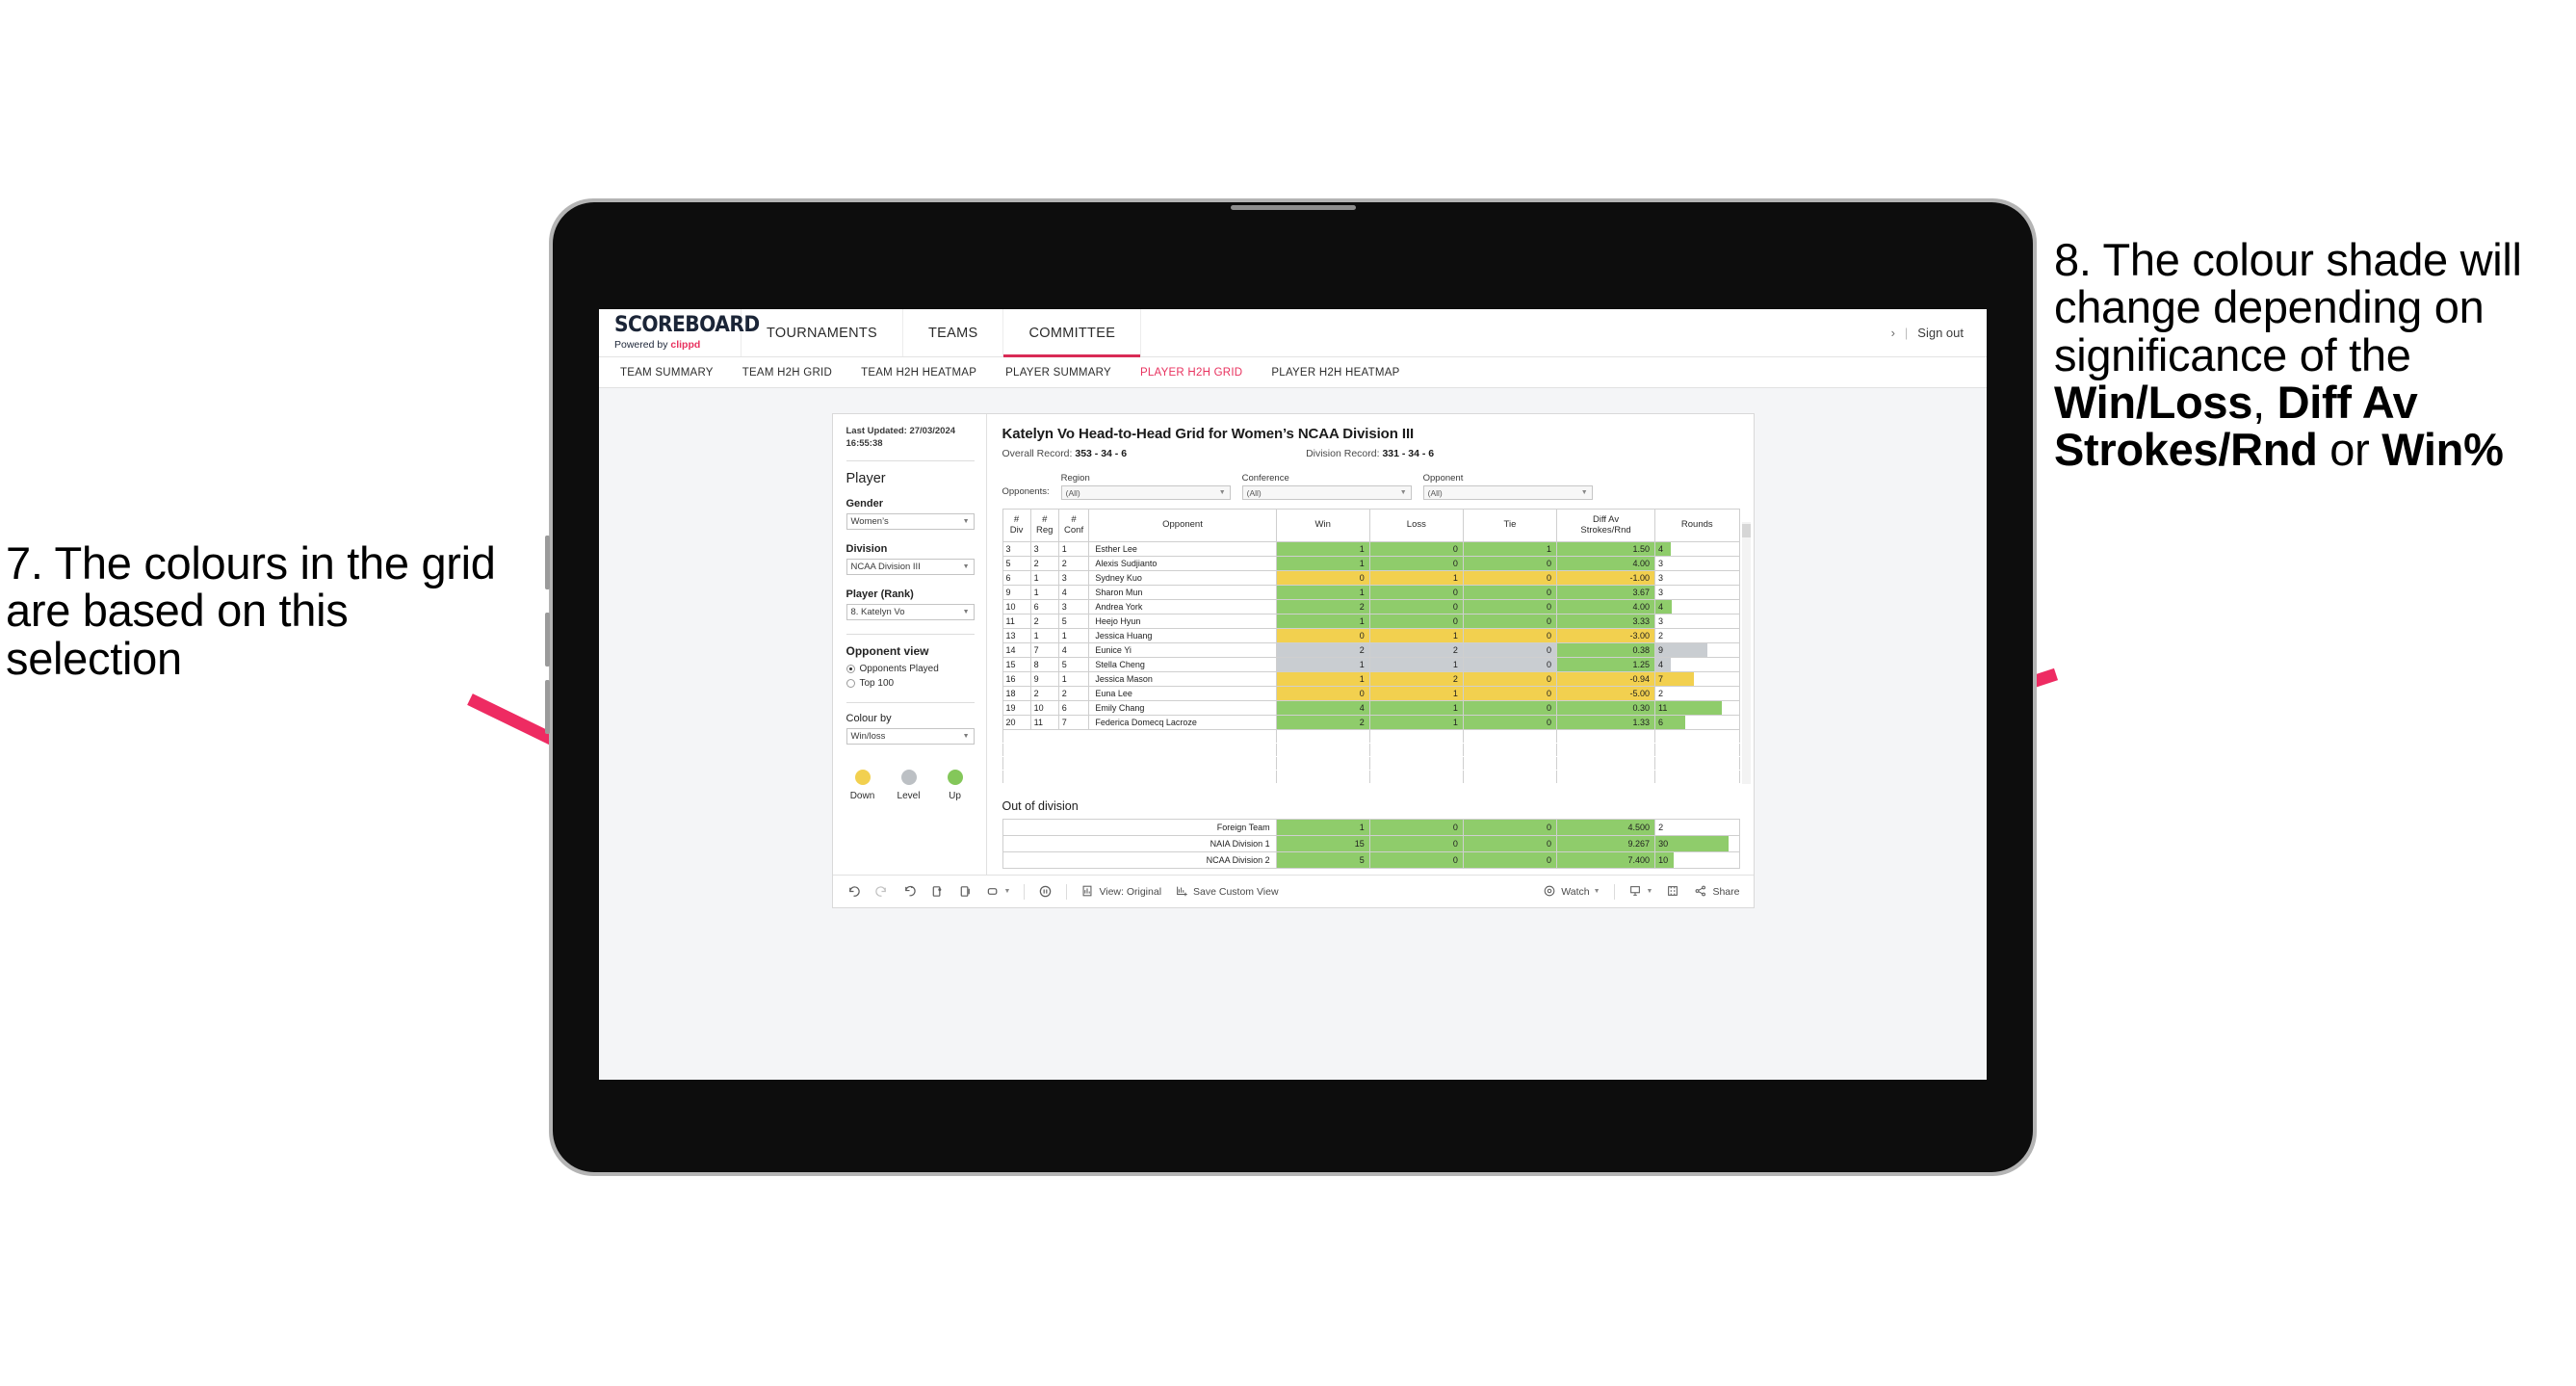 This screenshot has height=1386, width=2576. What do you see at coordinates (685, 345) in the screenshot?
I see `brand-clippd-link: clippd` at bounding box center [685, 345].